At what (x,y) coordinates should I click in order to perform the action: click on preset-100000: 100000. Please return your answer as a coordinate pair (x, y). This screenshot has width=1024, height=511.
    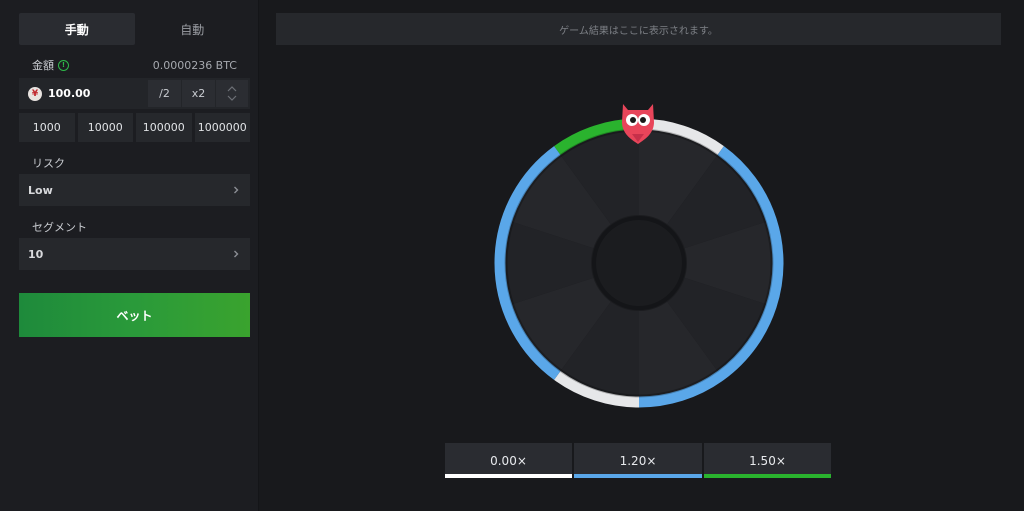
    Looking at the image, I should click on (164, 127).